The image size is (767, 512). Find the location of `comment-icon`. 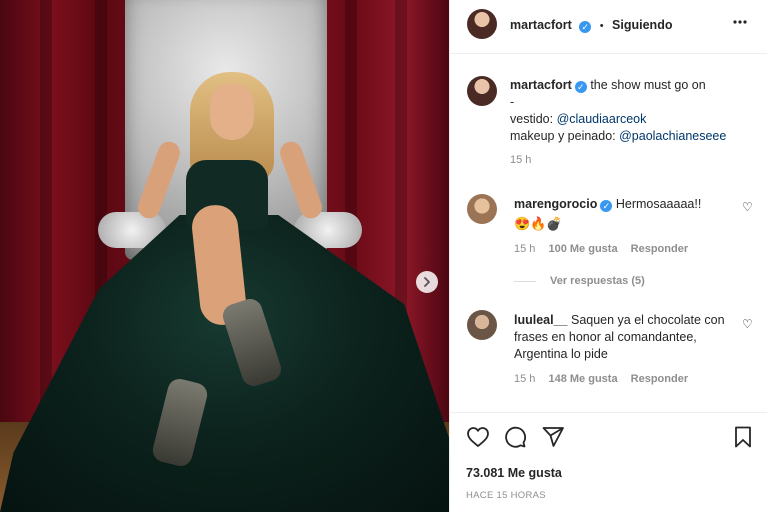

comment-icon is located at coordinates (515, 437).